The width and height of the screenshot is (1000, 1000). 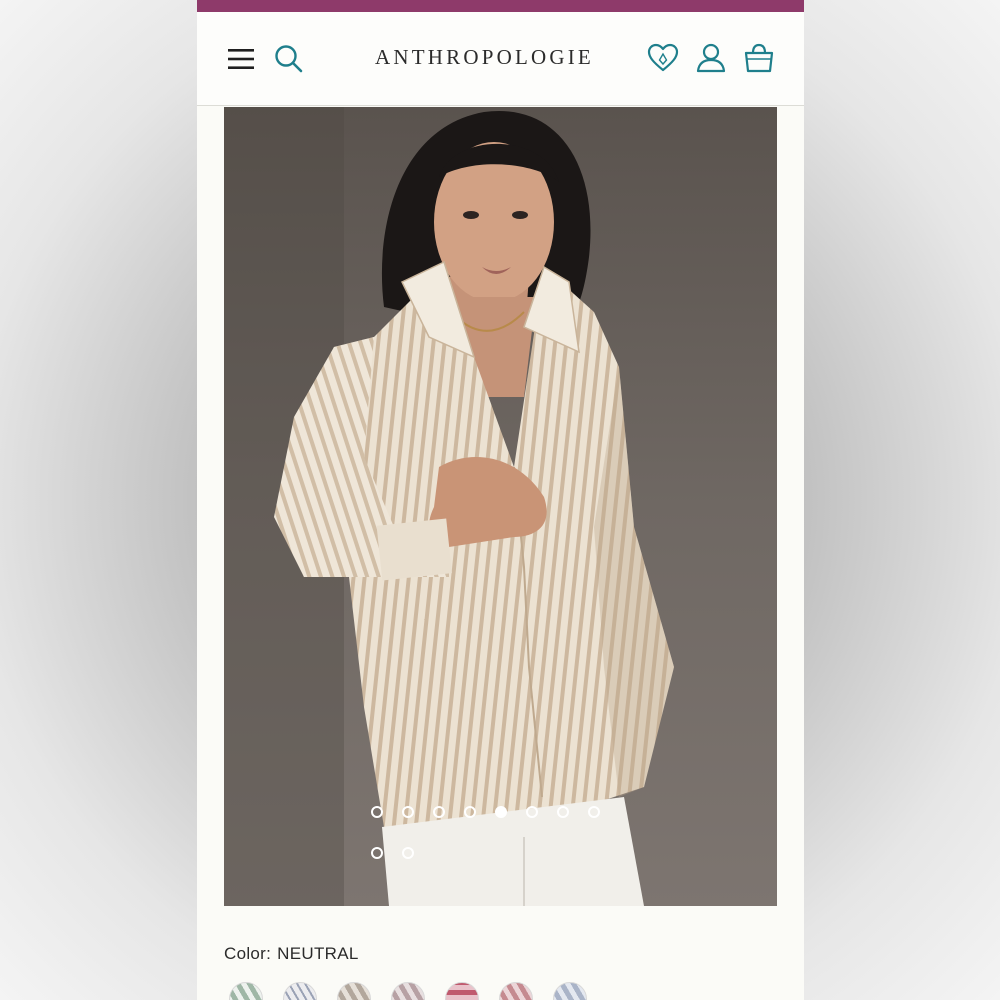 I want to click on search-icon, so click(x=289, y=59).